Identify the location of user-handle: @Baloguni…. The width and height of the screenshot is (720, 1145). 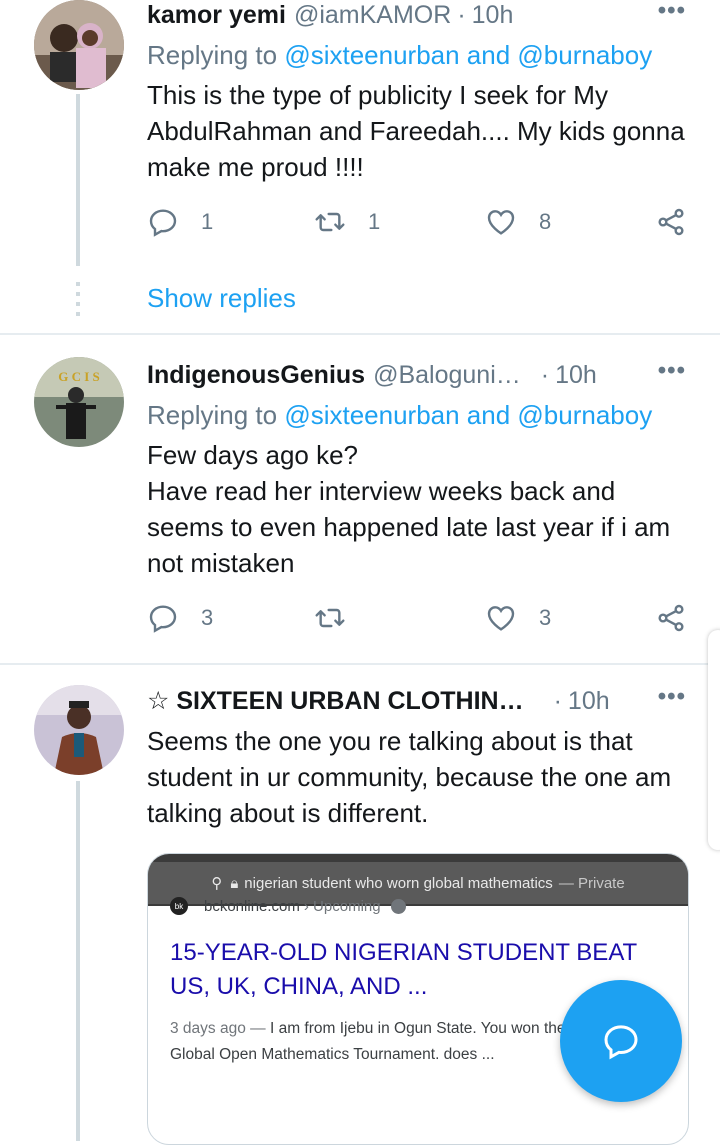
(447, 375).